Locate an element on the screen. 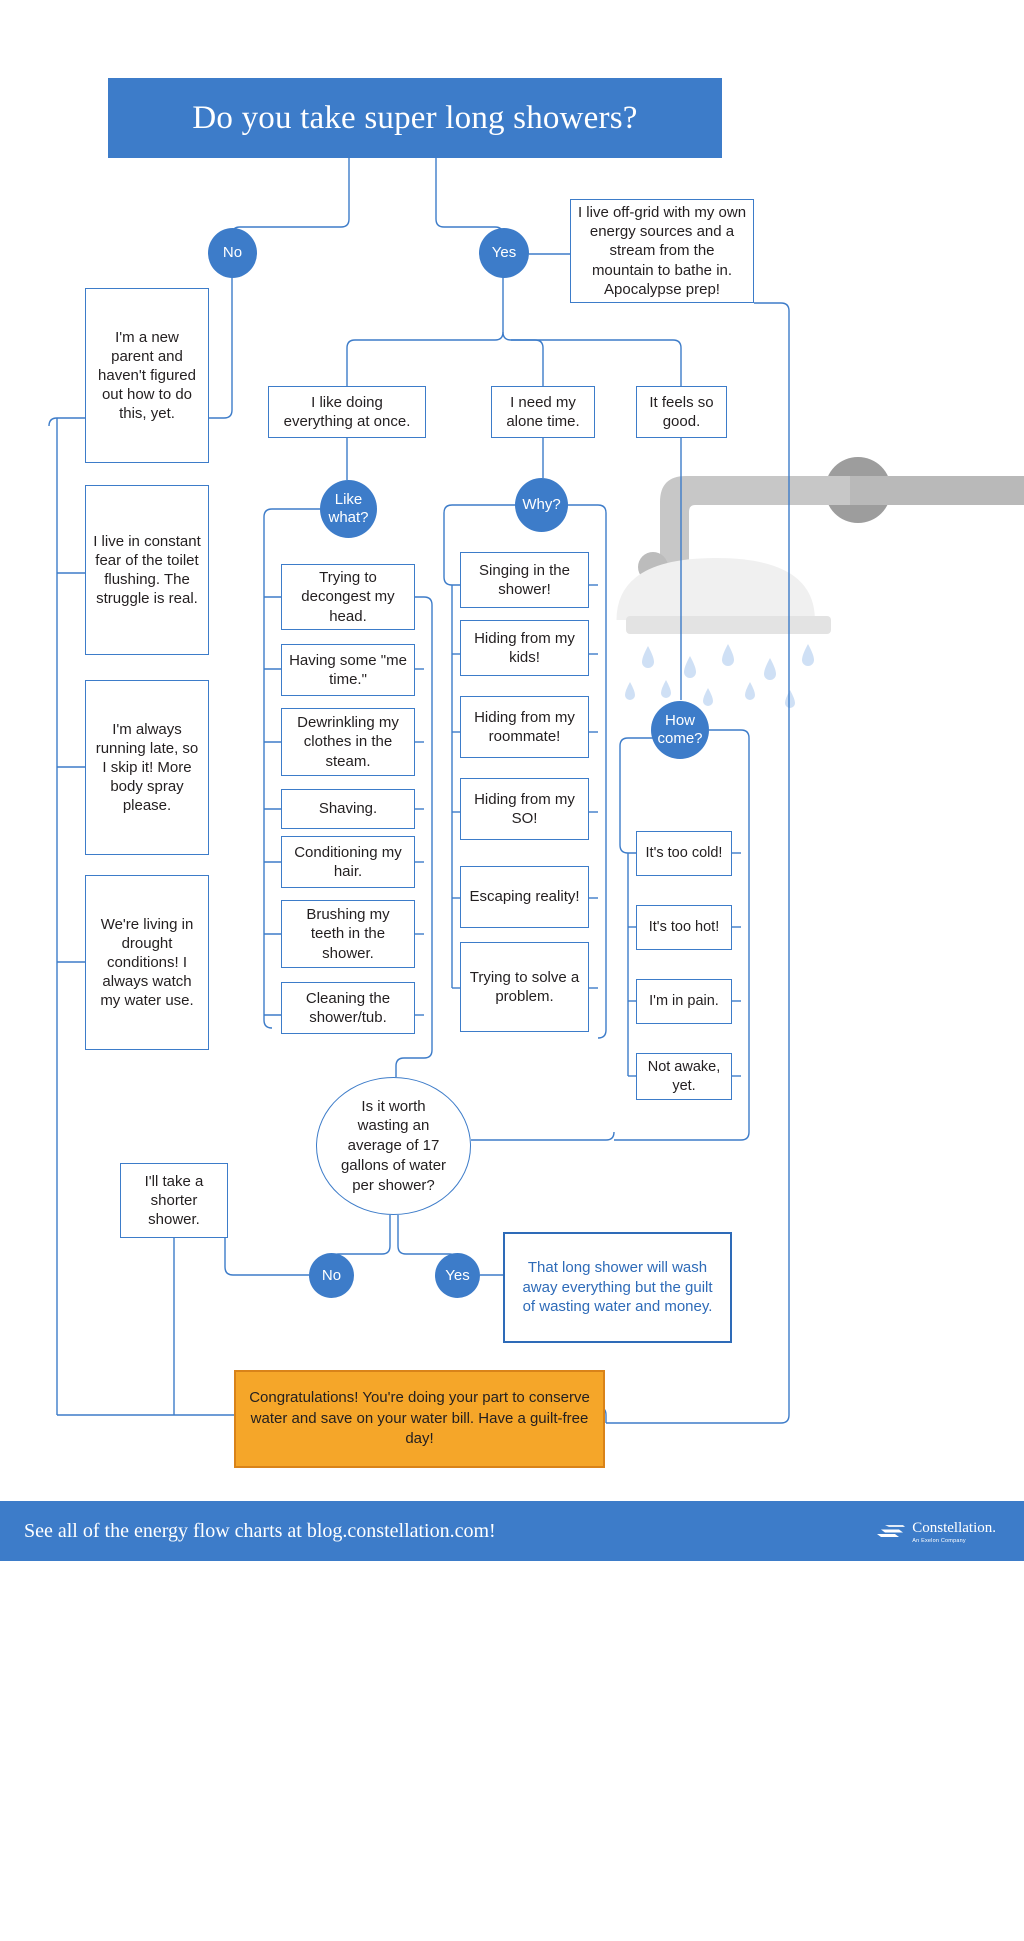 The height and width of the screenshot is (1941, 1024). why-item-4: Escaping reality! is located at coordinates (524, 897).